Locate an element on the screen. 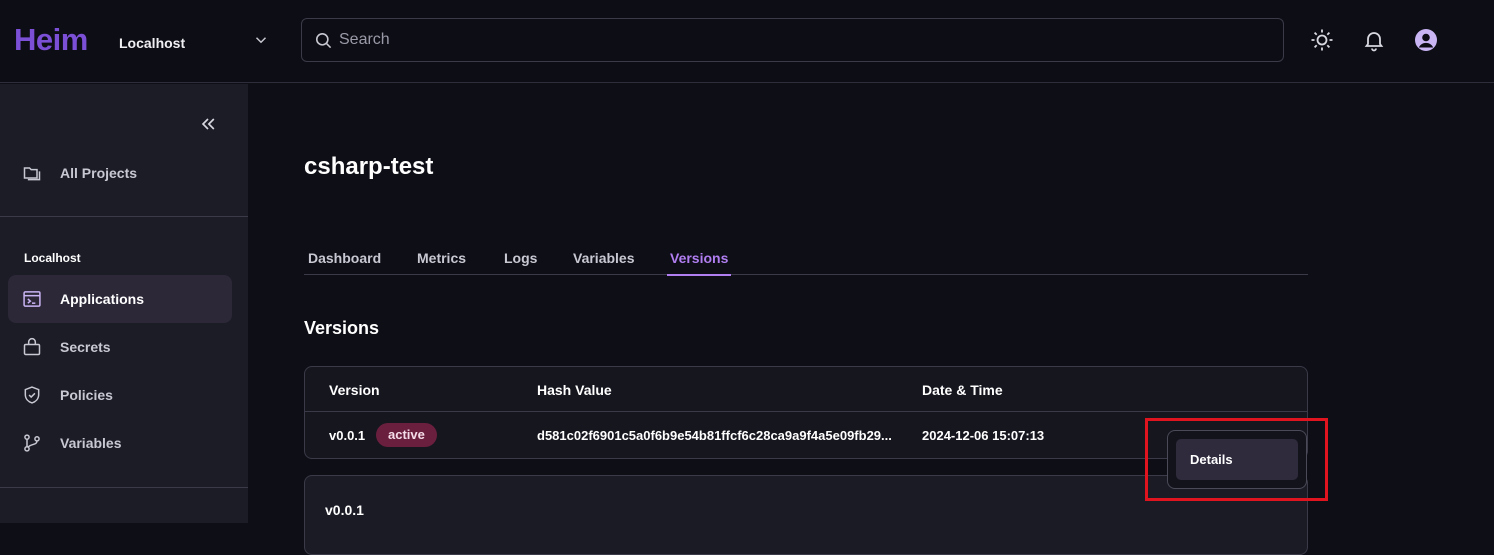 The image size is (1494, 555). terminal-window-icon is located at coordinates (32, 299).